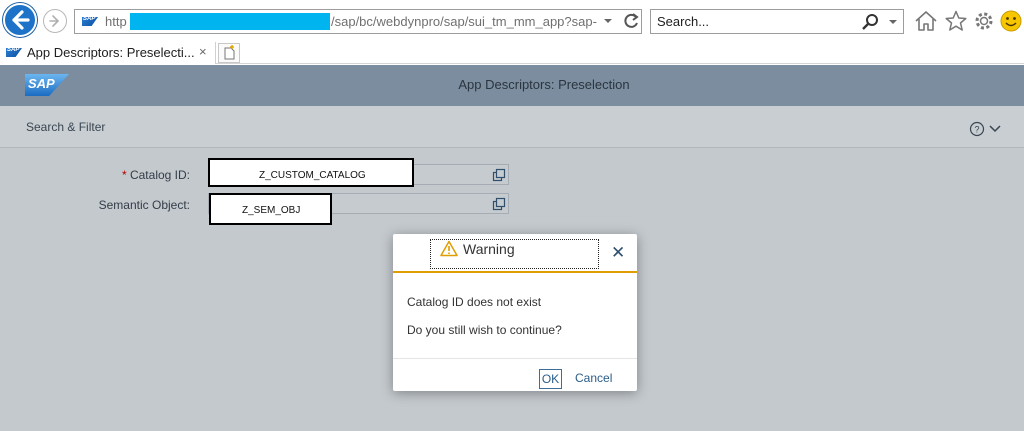 The width and height of the screenshot is (1024, 431). I want to click on search-filter-bar: Search & Filter ?, so click(512, 127).